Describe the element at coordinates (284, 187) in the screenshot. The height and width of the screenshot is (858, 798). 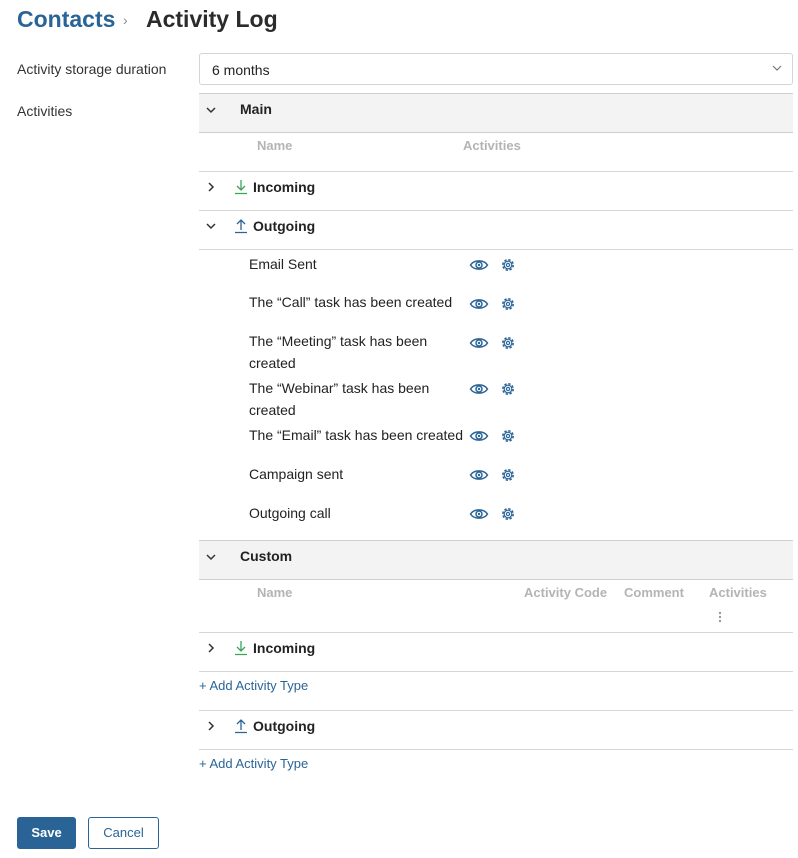
I see `main-incoming-label: Incoming` at that location.